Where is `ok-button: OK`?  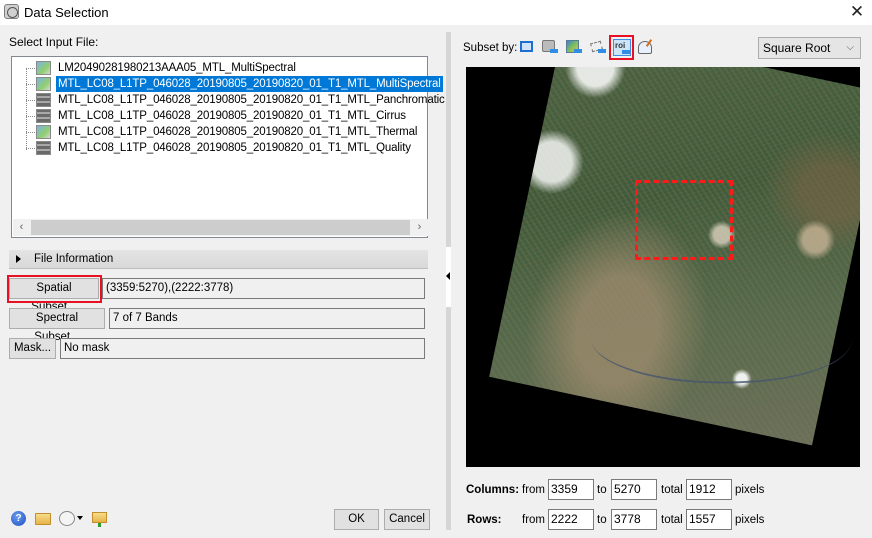
ok-button: OK is located at coordinates (356, 519).